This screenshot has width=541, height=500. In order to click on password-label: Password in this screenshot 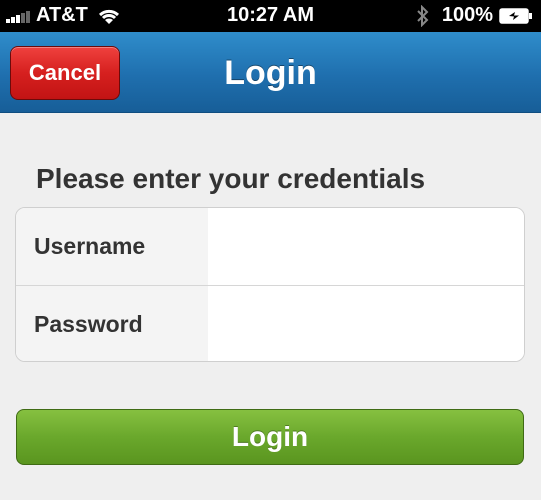, I will do `click(112, 323)`.